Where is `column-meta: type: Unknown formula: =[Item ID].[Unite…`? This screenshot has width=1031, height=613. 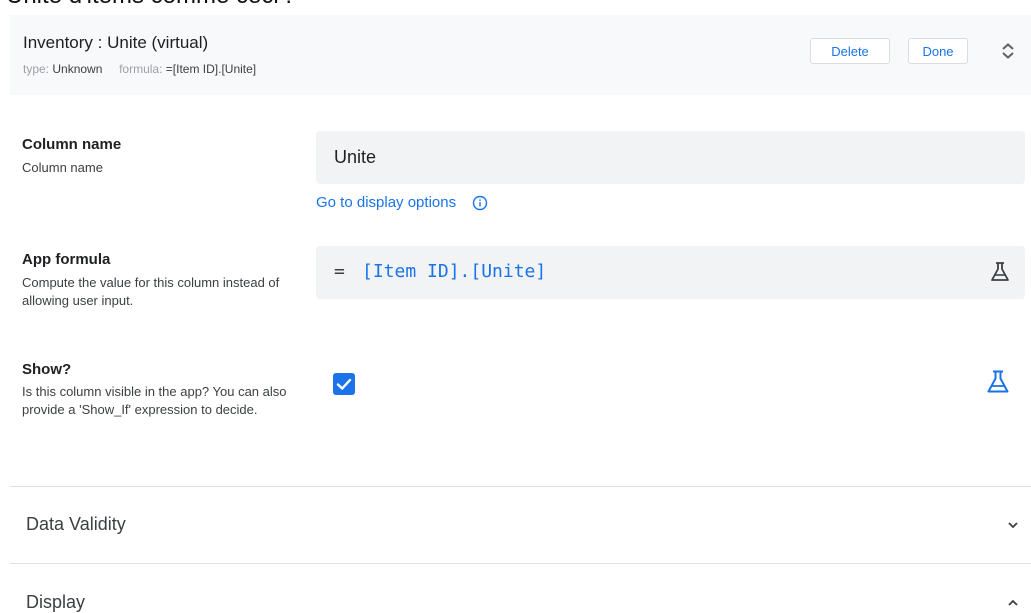
column-meta: type: Unknown formula: =[Item ID].[Unite… is located at coordinates (139, 69).